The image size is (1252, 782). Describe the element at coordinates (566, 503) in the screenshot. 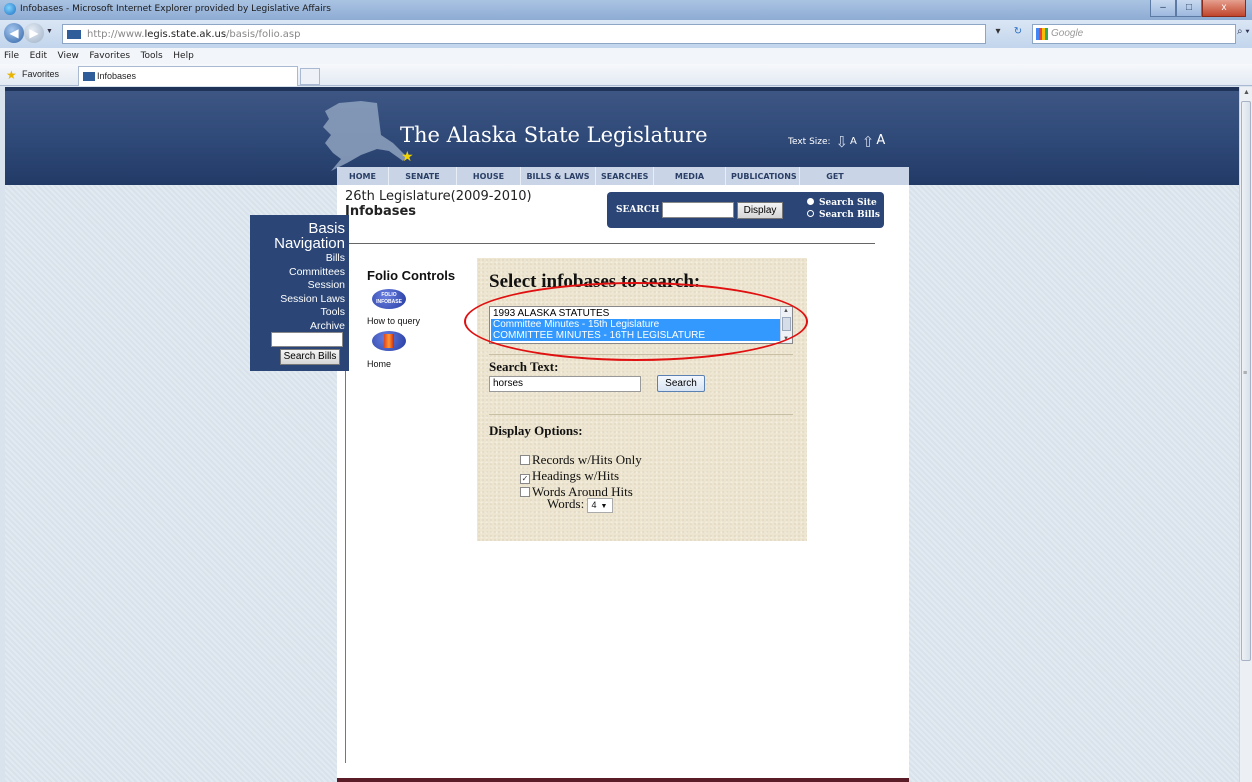

I see `words-label: Words:` at that location.